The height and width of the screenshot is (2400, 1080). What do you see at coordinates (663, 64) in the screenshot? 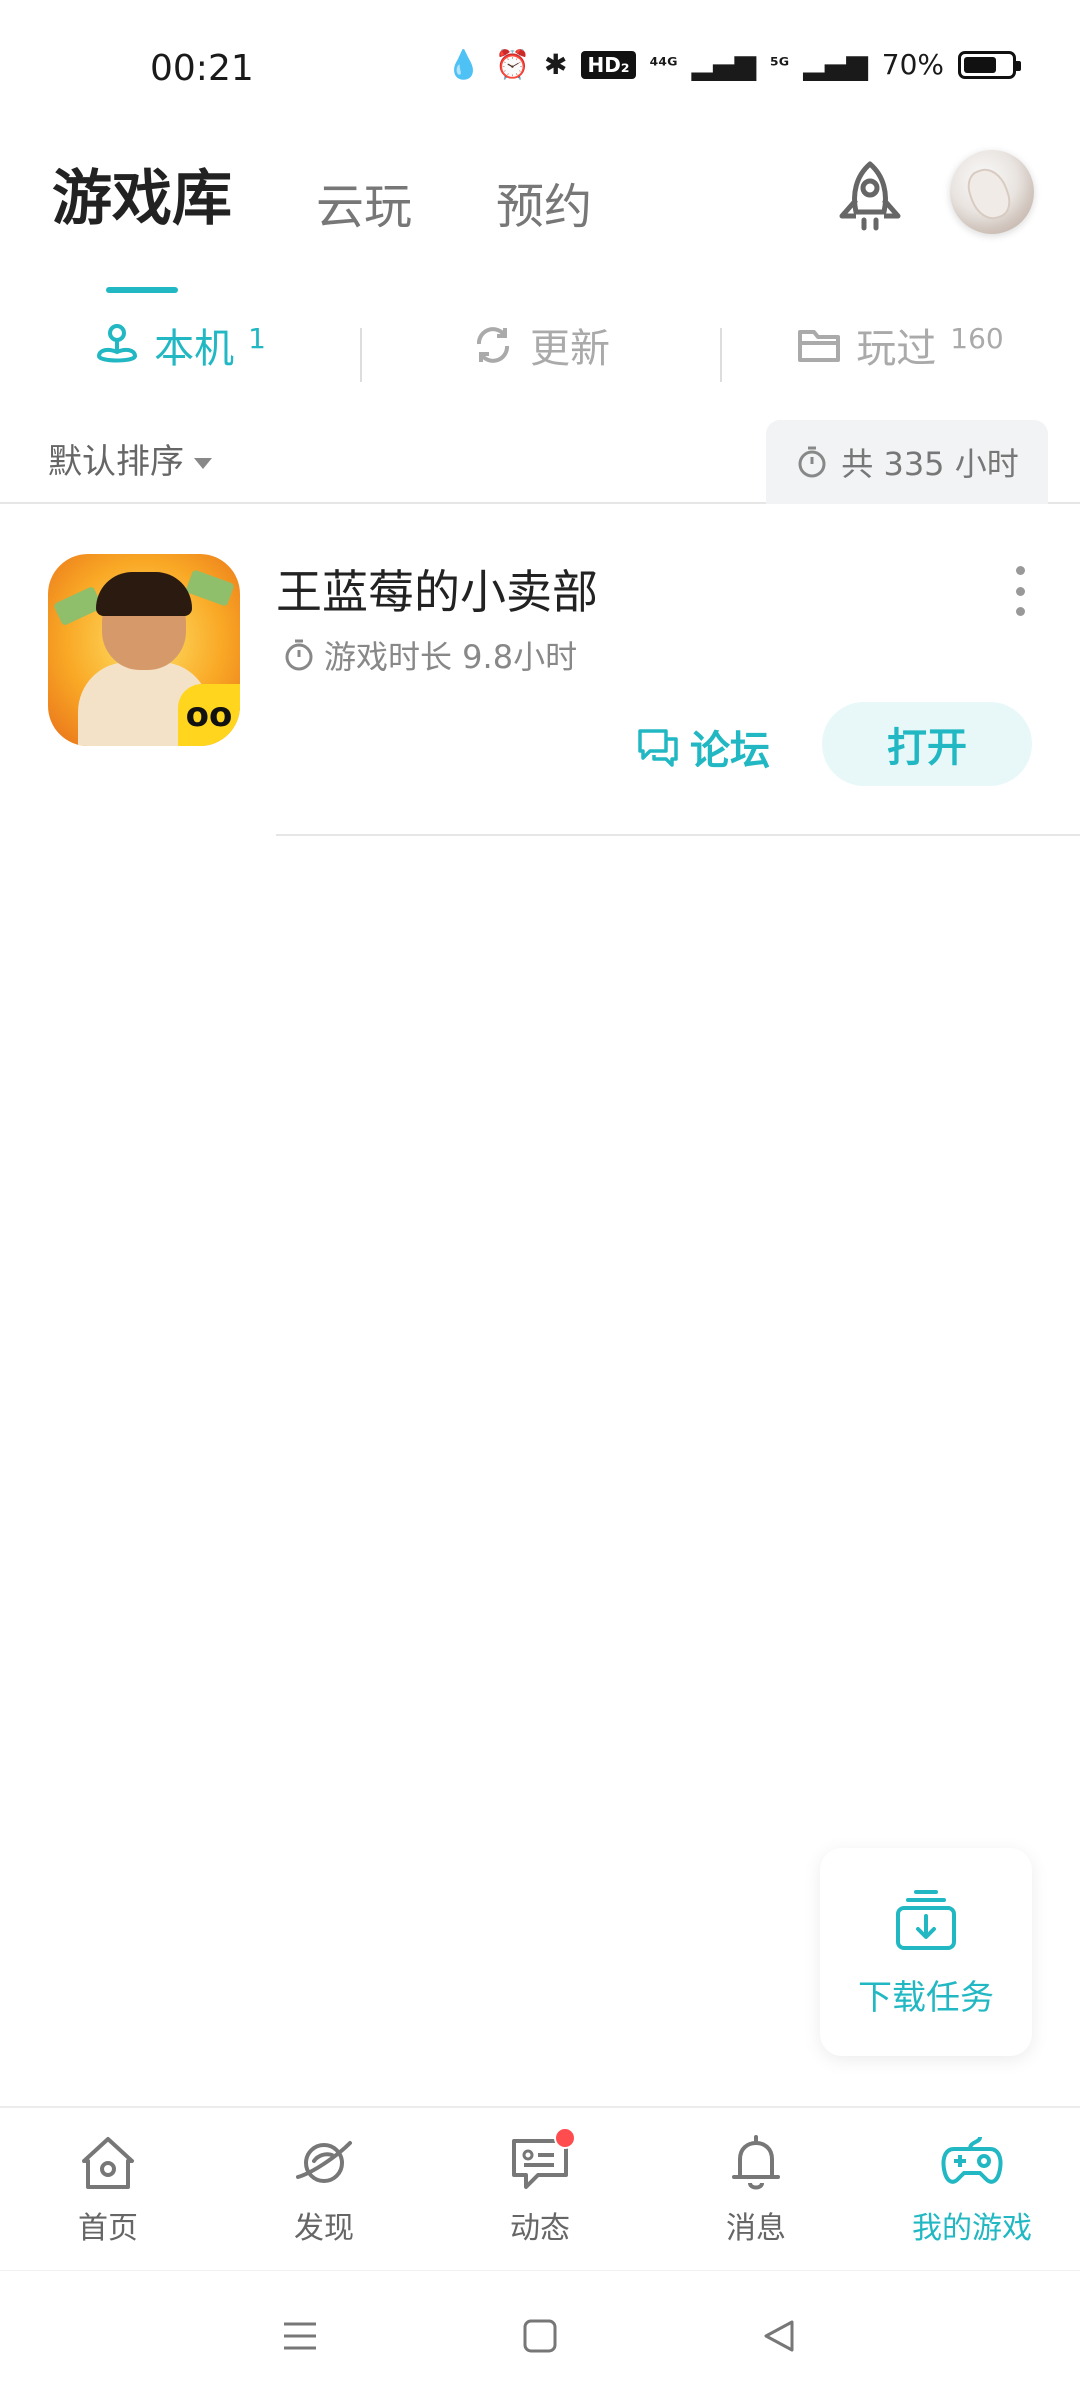
I see `signal-4g-icon: ⁴⁴ᴳ` at bounding box center [663, 64].